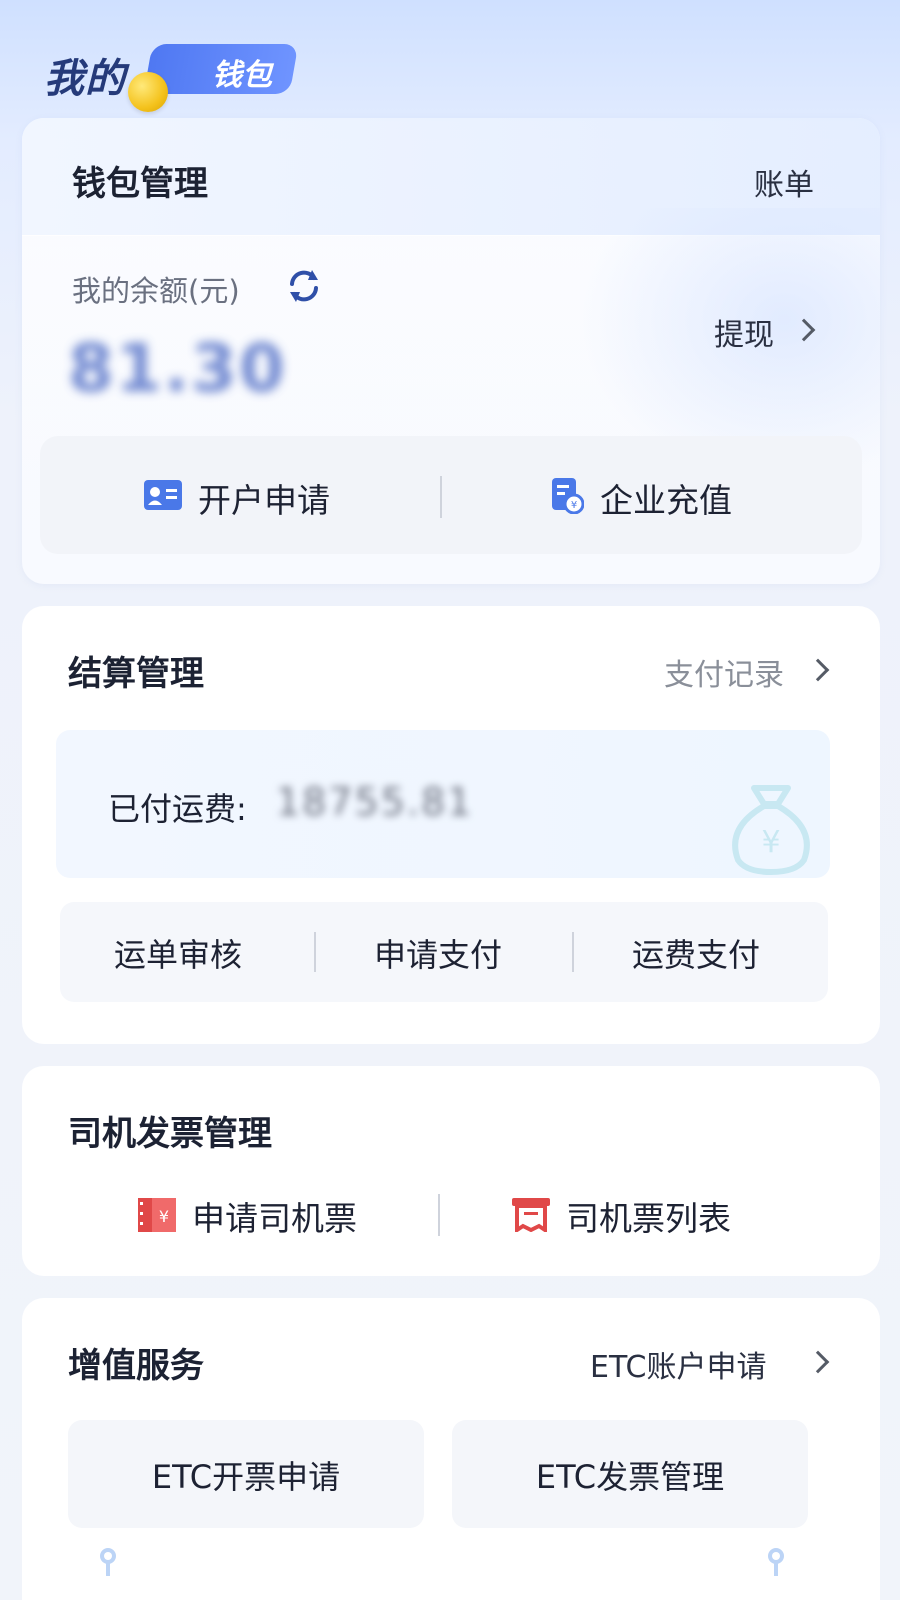  Describe the element at coordinates (784, 182) in the screenshot. I see `bill-link: 账单` at that location.